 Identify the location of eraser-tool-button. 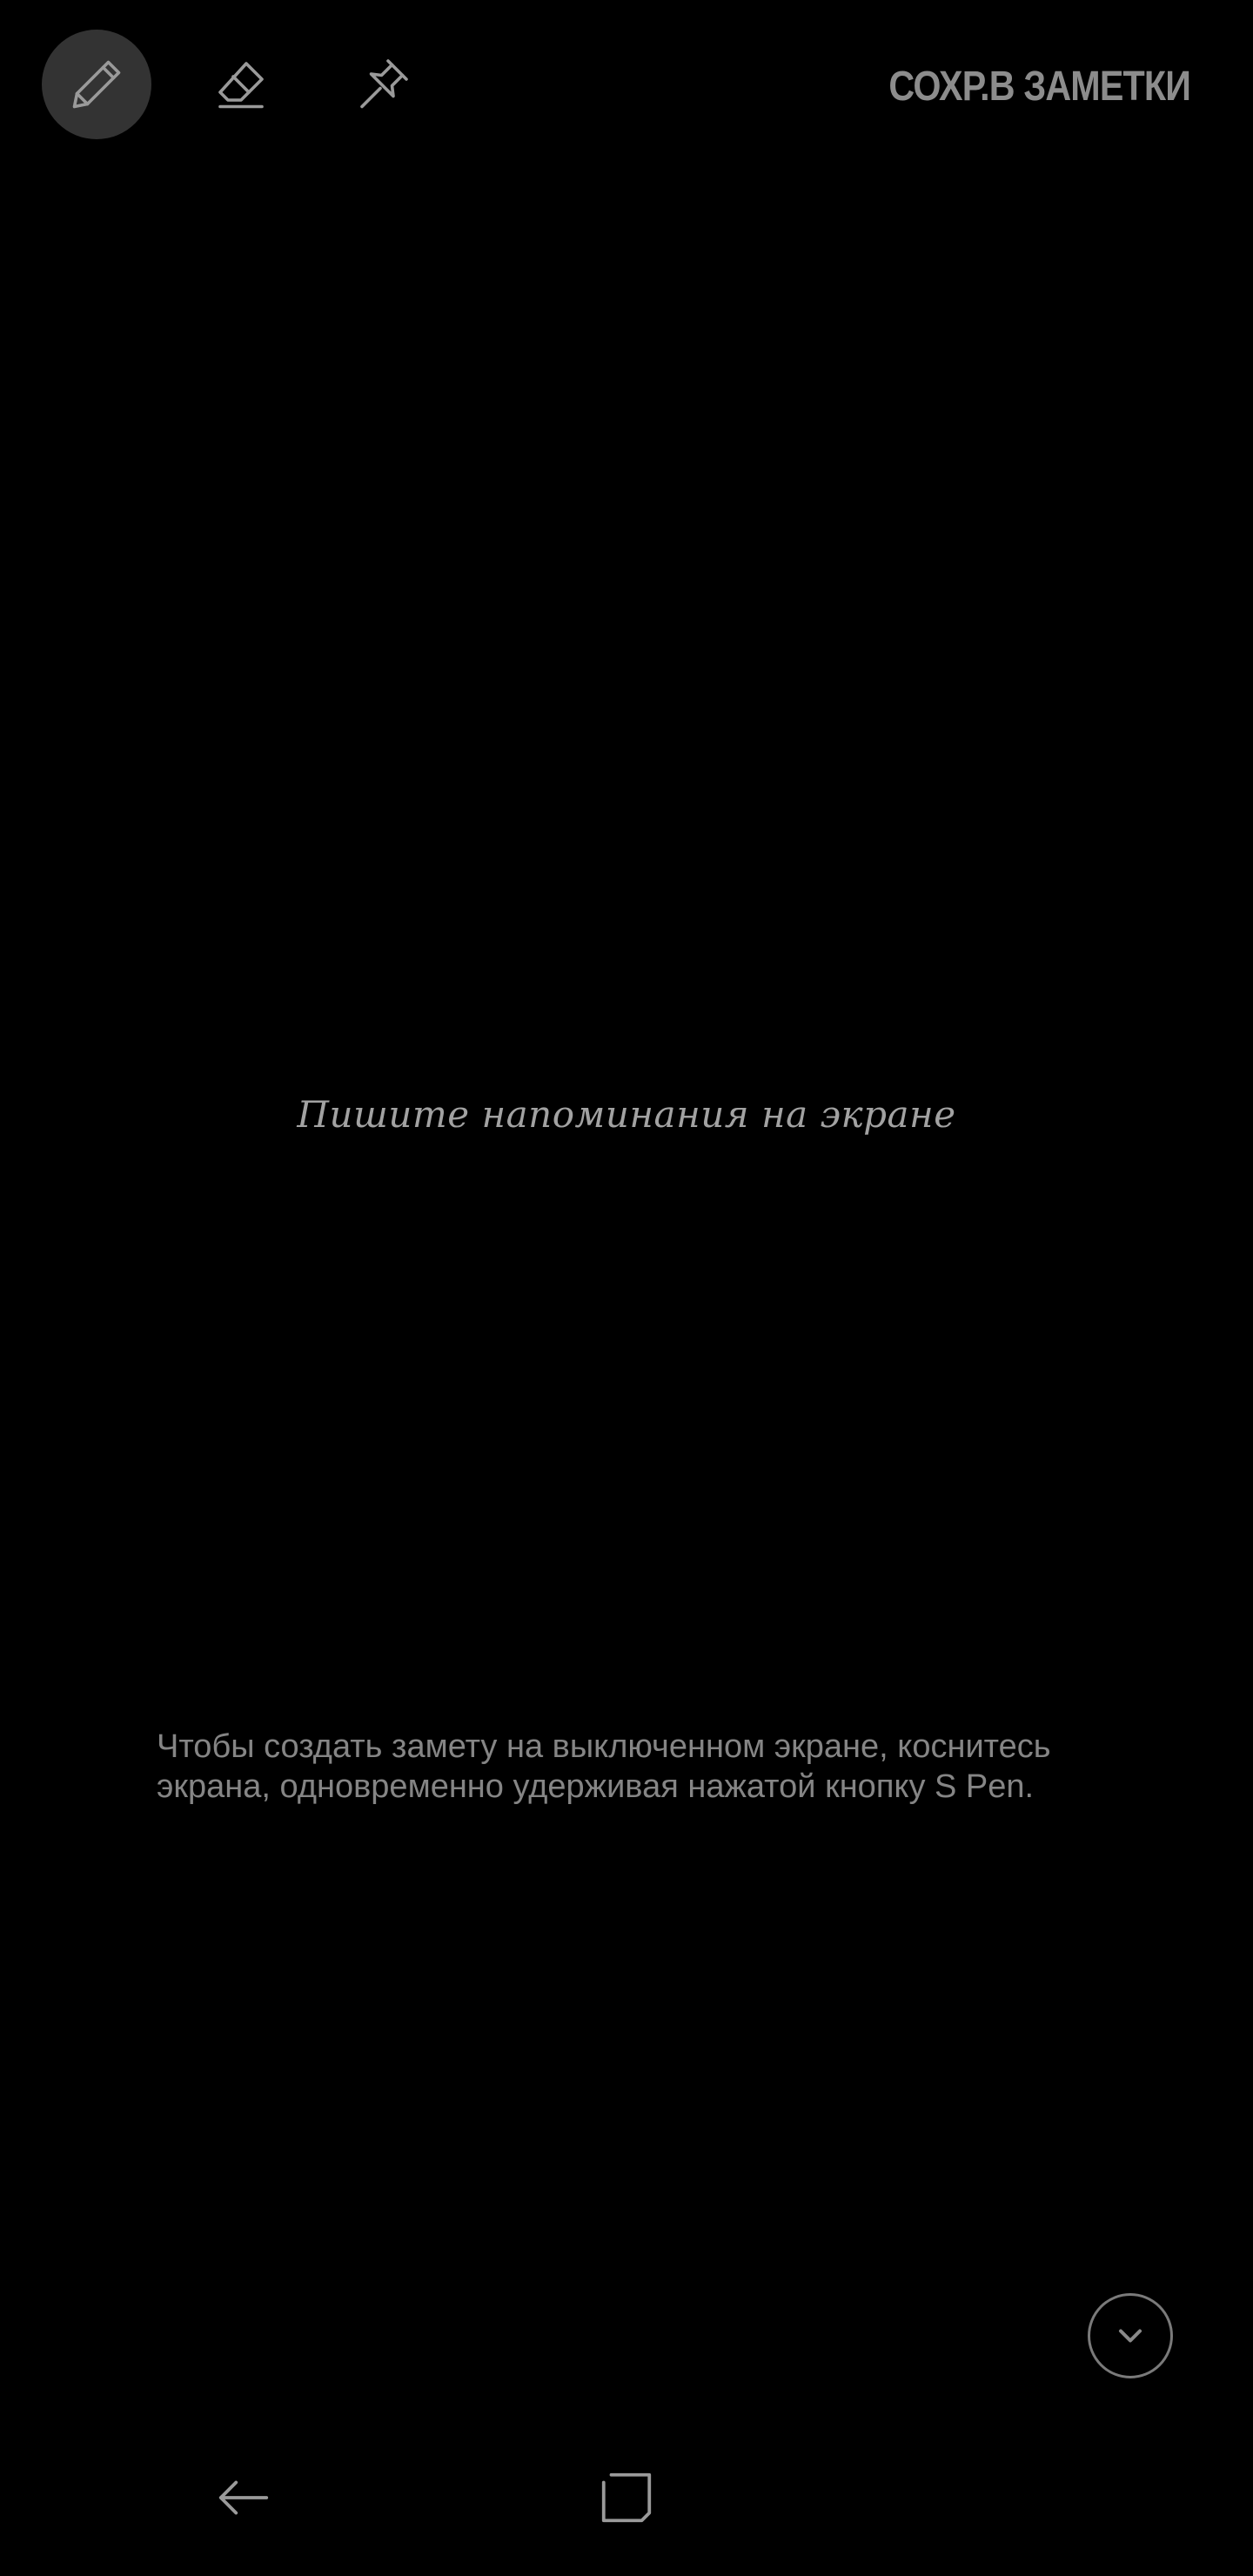
(241, 84).